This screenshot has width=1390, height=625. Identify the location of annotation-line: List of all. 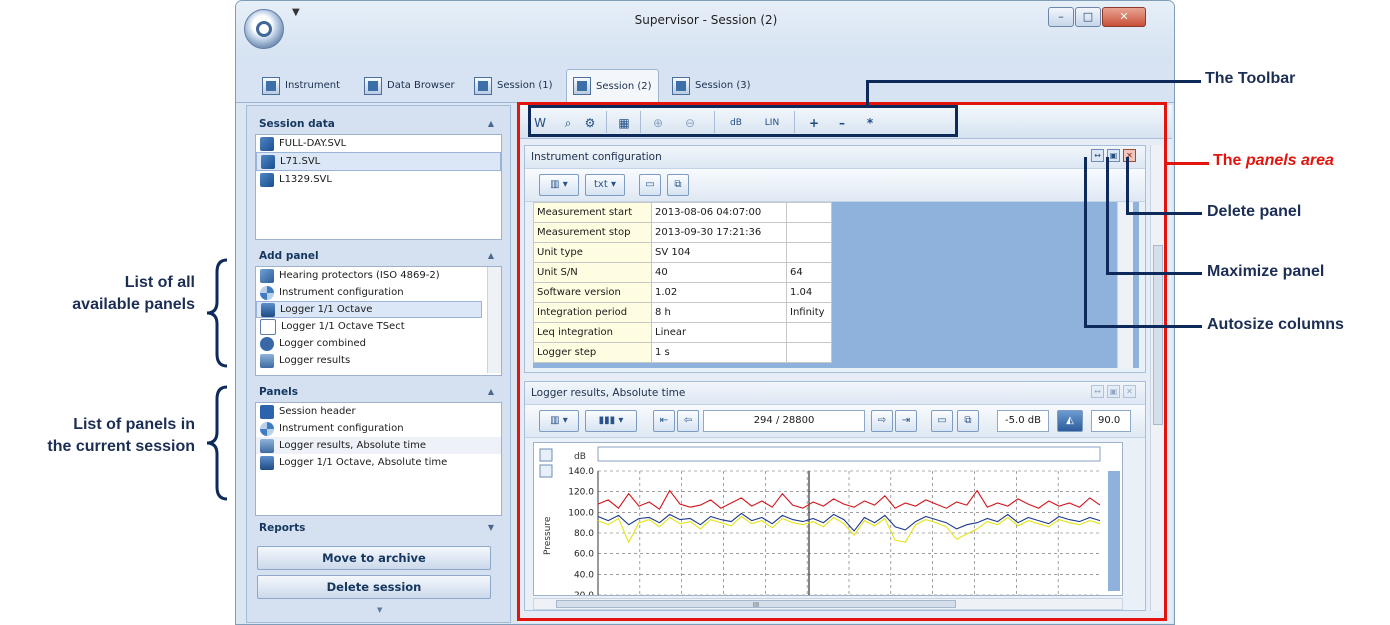
(159, 282).